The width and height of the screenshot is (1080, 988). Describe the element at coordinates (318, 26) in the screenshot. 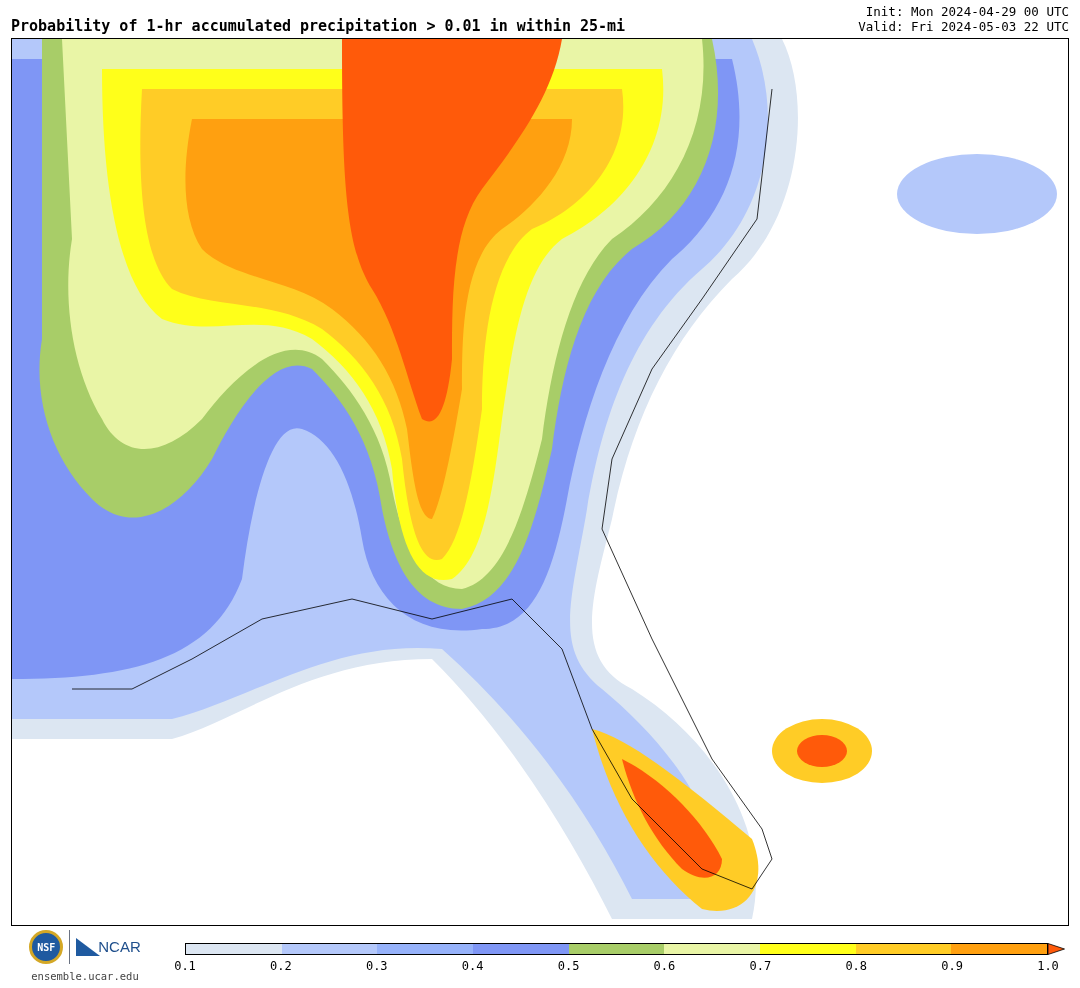

I see `plot-title: Probability of 1-hr accumulated precipitation > 0.01 in within 25-mi` at that location.